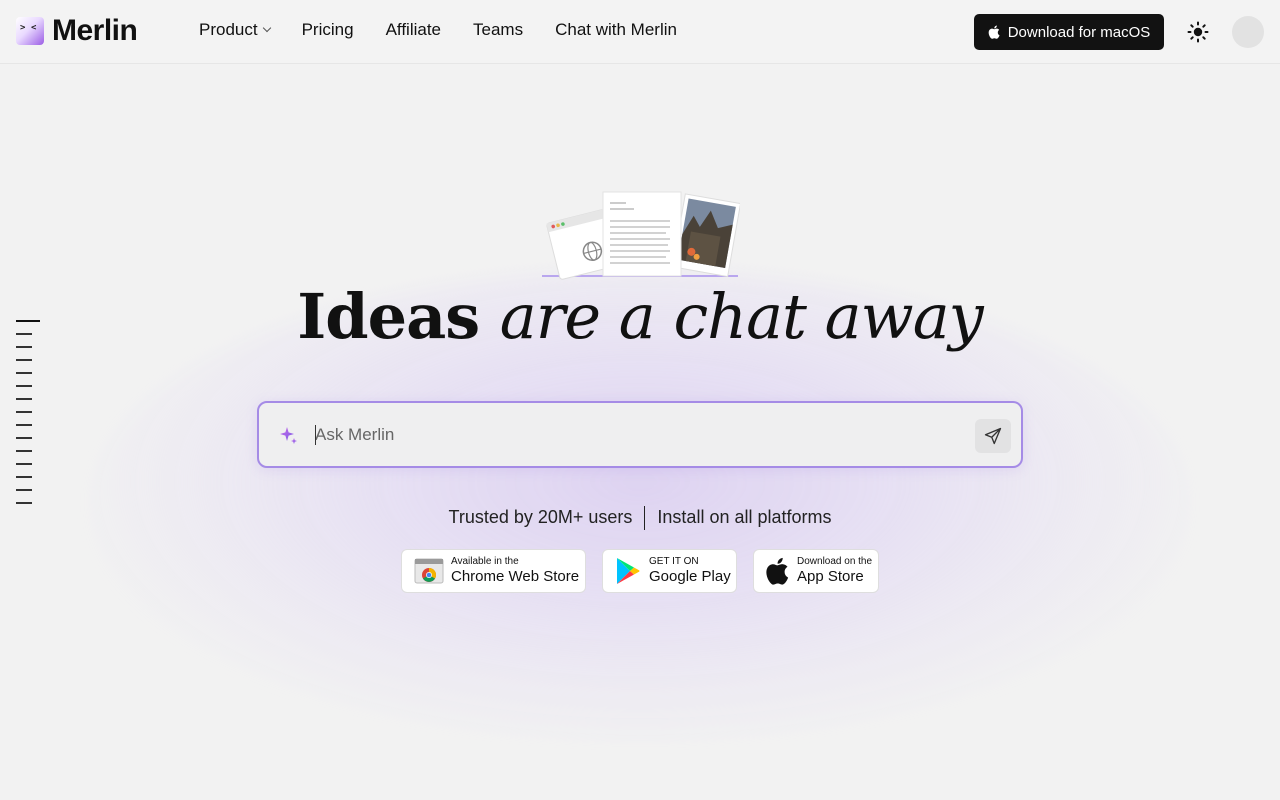 Image resolution: width=1280 pixels, height=800 pixels. I want to click on download-macos-button: Download for macOS, so click(1069, 32).